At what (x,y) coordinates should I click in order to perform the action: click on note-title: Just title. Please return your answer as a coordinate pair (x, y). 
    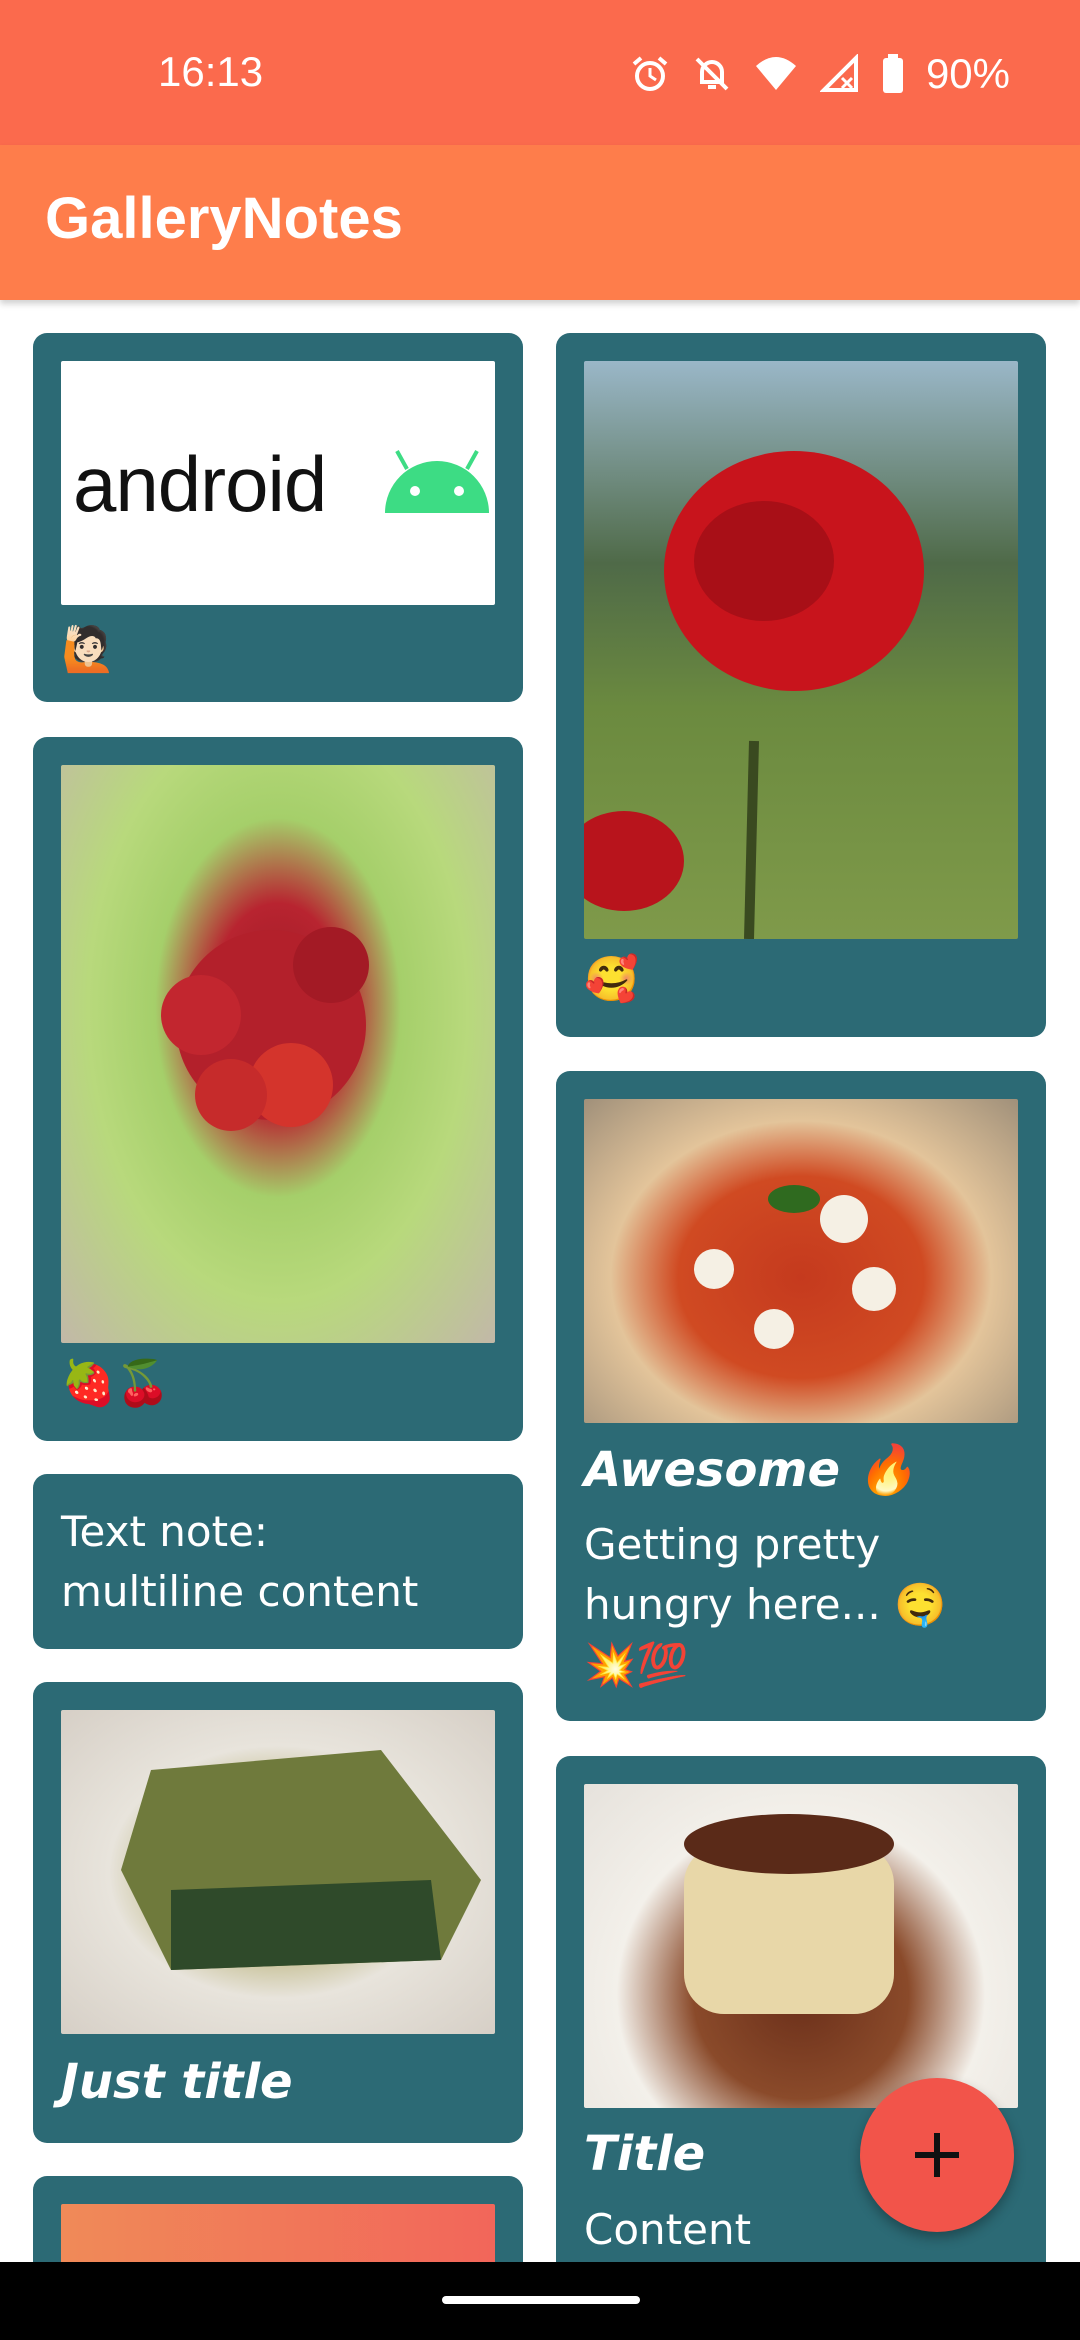
    Looking at the image, I should click on (177, 2082).